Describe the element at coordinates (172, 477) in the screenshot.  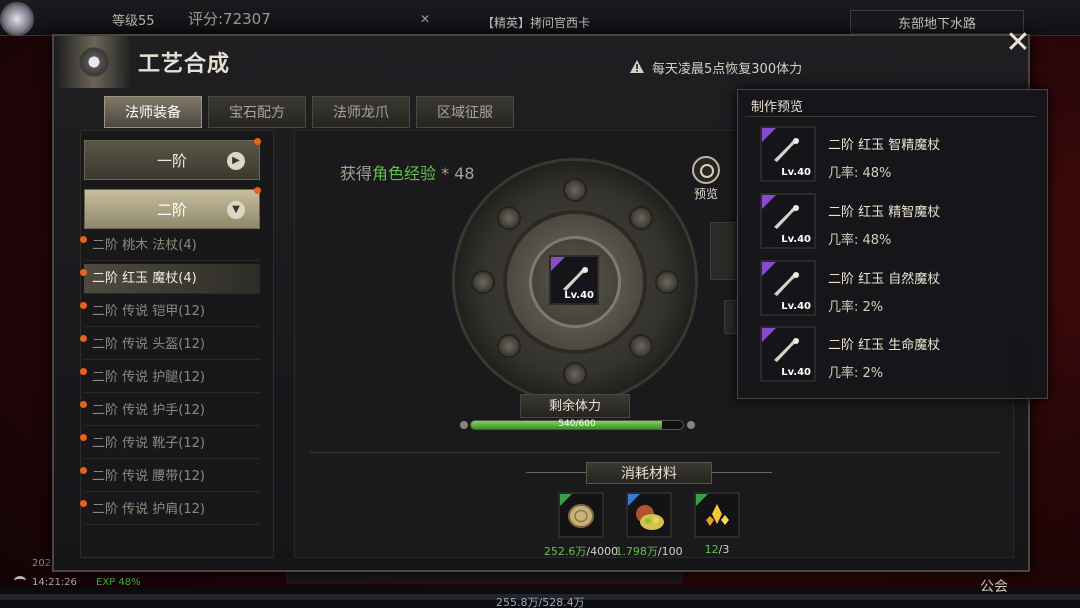
I see `recipe-item: 二阶 传说 腰带(12)` at that location.